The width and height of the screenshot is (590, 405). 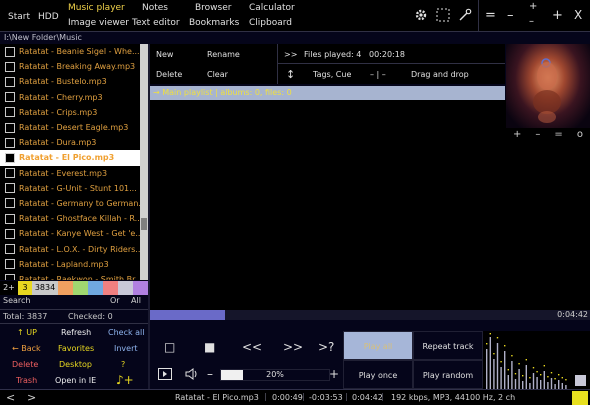 I want to click on hdd-button: HDD, so click(x=48, y=17).